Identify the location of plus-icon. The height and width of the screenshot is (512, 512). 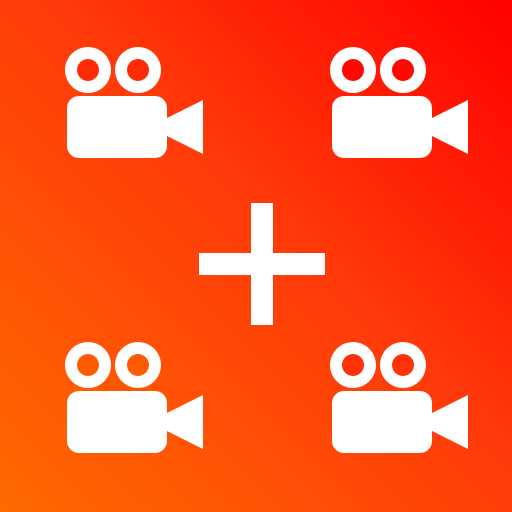
(262, 264).